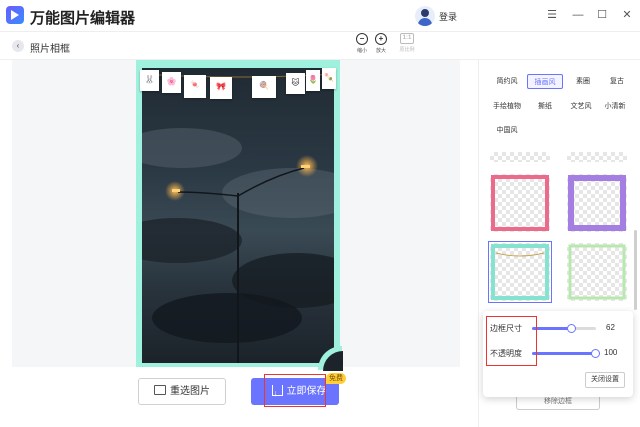  Describe the element at coordinates (617, 81) in the screenshot. I see `category-tab: 复古` at that location.